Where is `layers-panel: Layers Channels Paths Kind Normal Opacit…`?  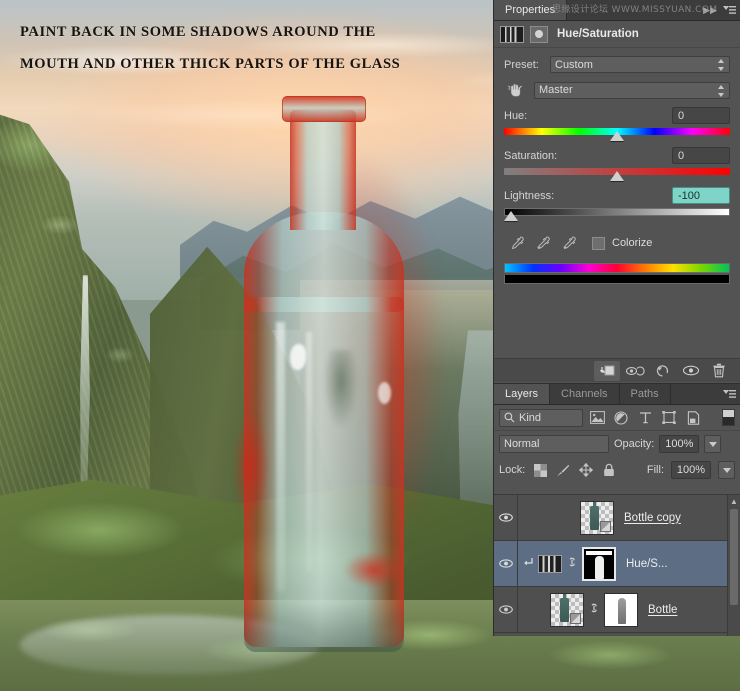
layers-panel: Layers Channels Paths Kind Normal Opacit… is located at coordinates (617, 509).